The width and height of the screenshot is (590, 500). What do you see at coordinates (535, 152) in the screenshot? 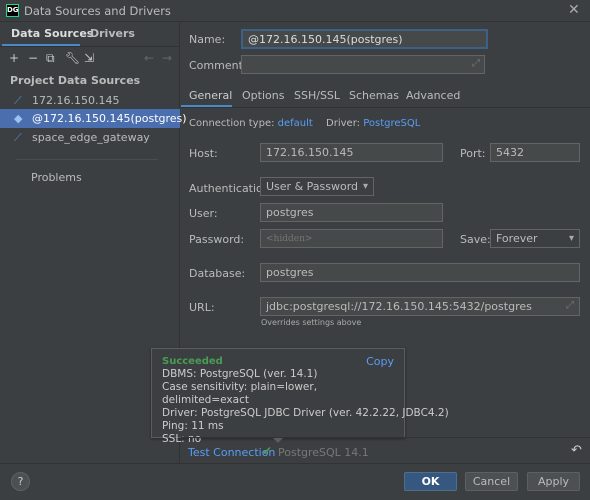
I see `port-input: 5432` at bounding box center [535, 152].